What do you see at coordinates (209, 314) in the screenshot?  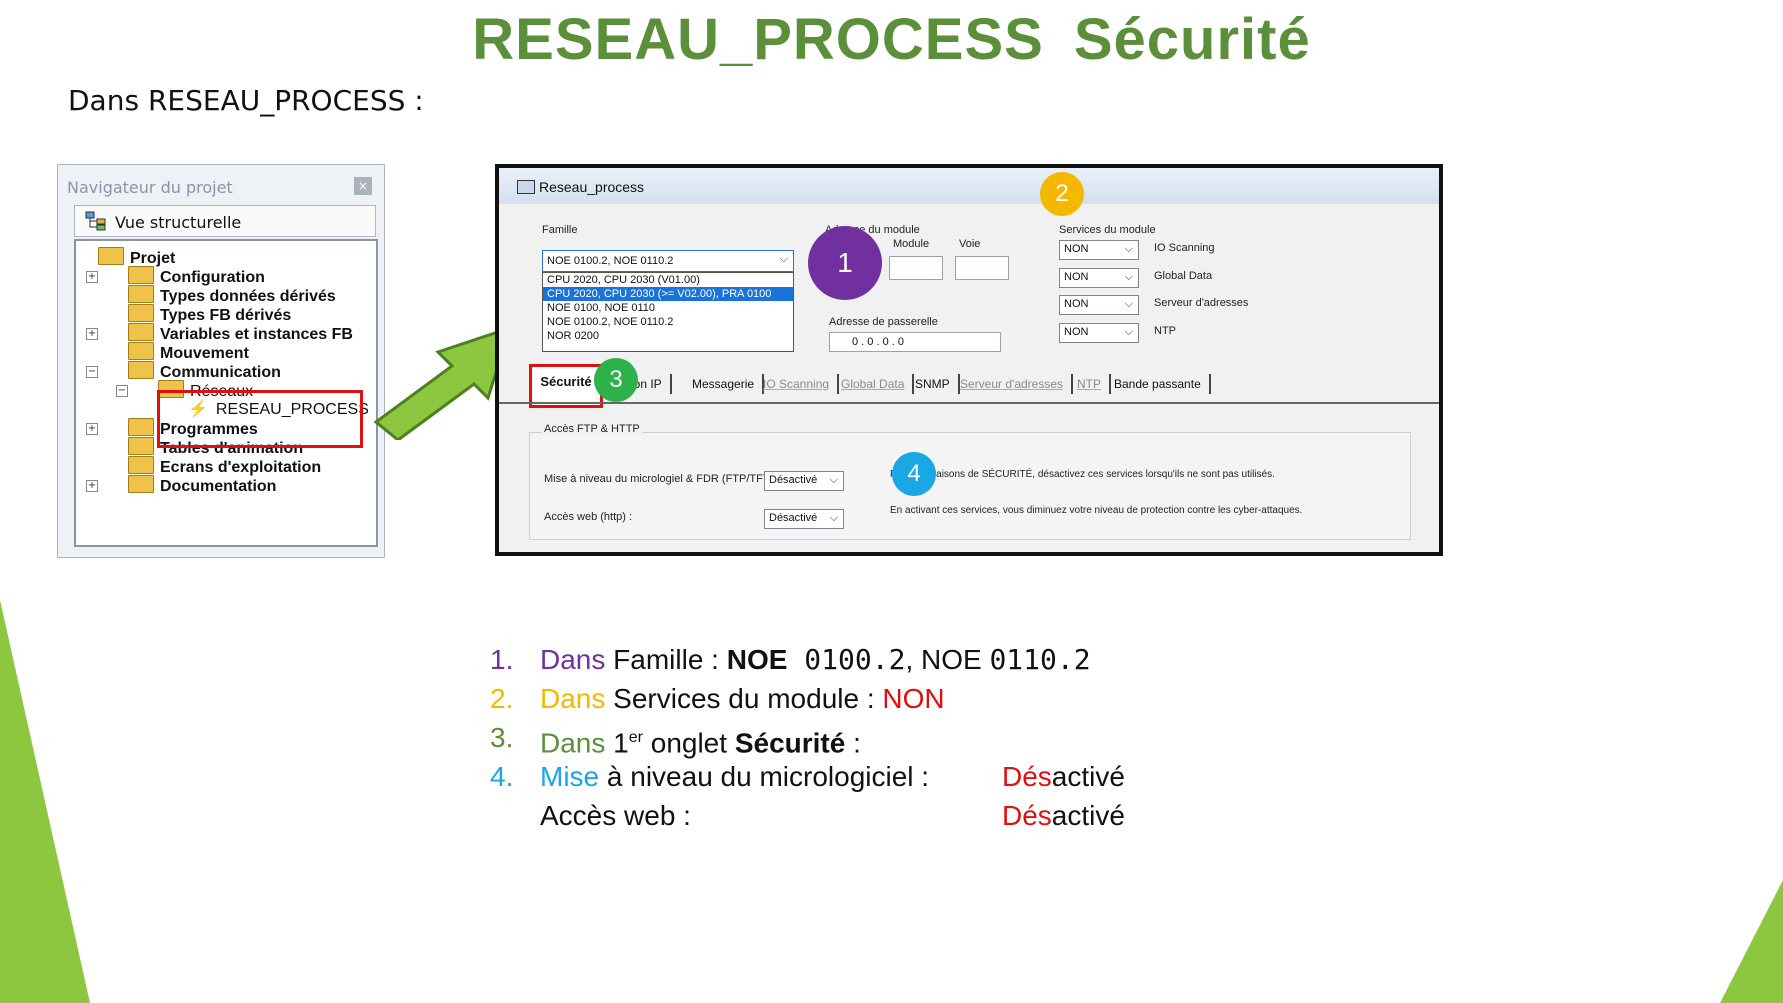 I see `tree-item-types-fb: Types FB dérivés` at bounding box center [209, 314].